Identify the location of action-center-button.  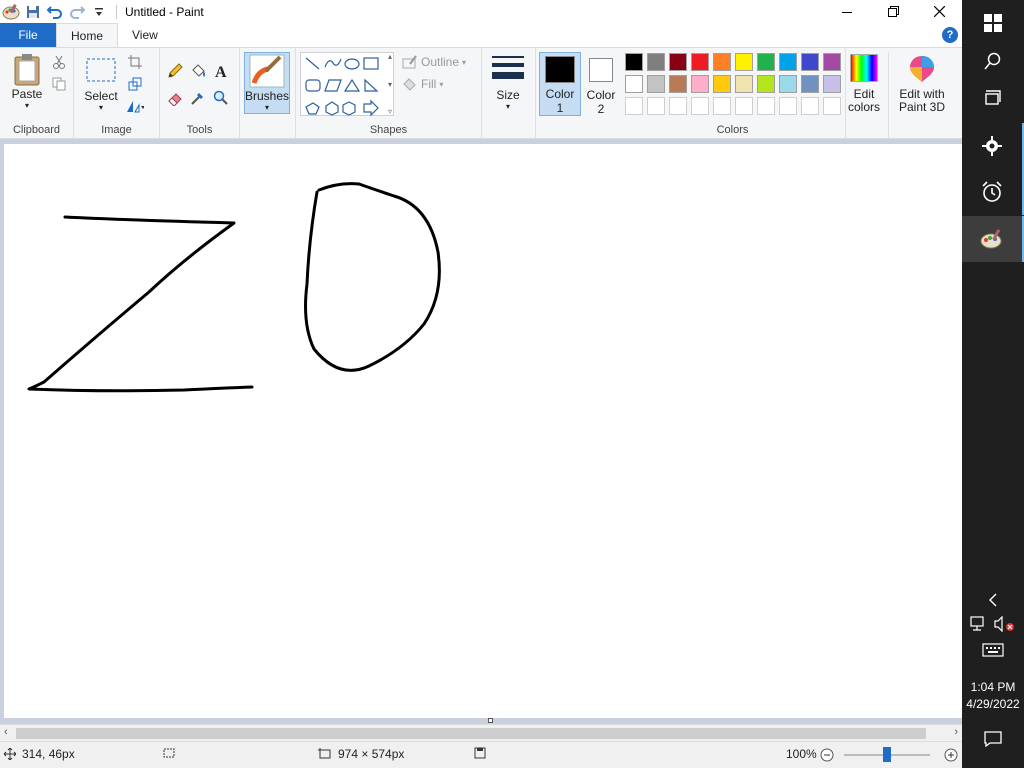
(993, 739).